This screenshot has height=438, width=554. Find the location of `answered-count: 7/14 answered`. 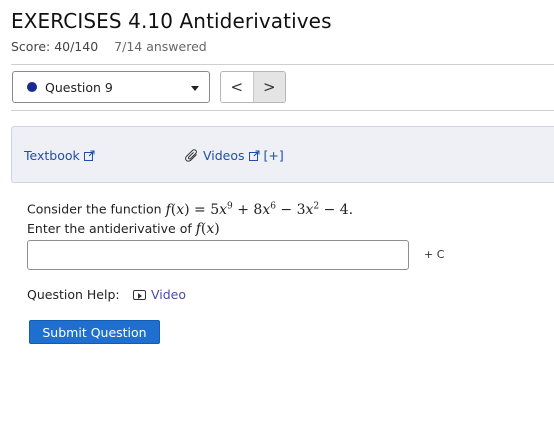

answered-count: 7/14 answered is located at coordinates (160, 46).